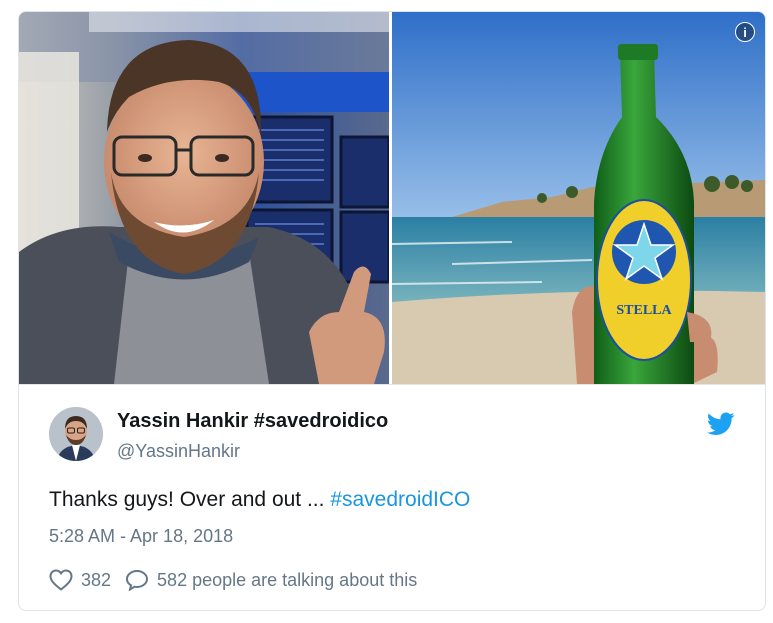 The image size is (773, 623). What do you see at coordinates (287, 580) in the screenshot?
I see `talking-about-link: 582 people are talking about this` at bounding box center [287, 580].